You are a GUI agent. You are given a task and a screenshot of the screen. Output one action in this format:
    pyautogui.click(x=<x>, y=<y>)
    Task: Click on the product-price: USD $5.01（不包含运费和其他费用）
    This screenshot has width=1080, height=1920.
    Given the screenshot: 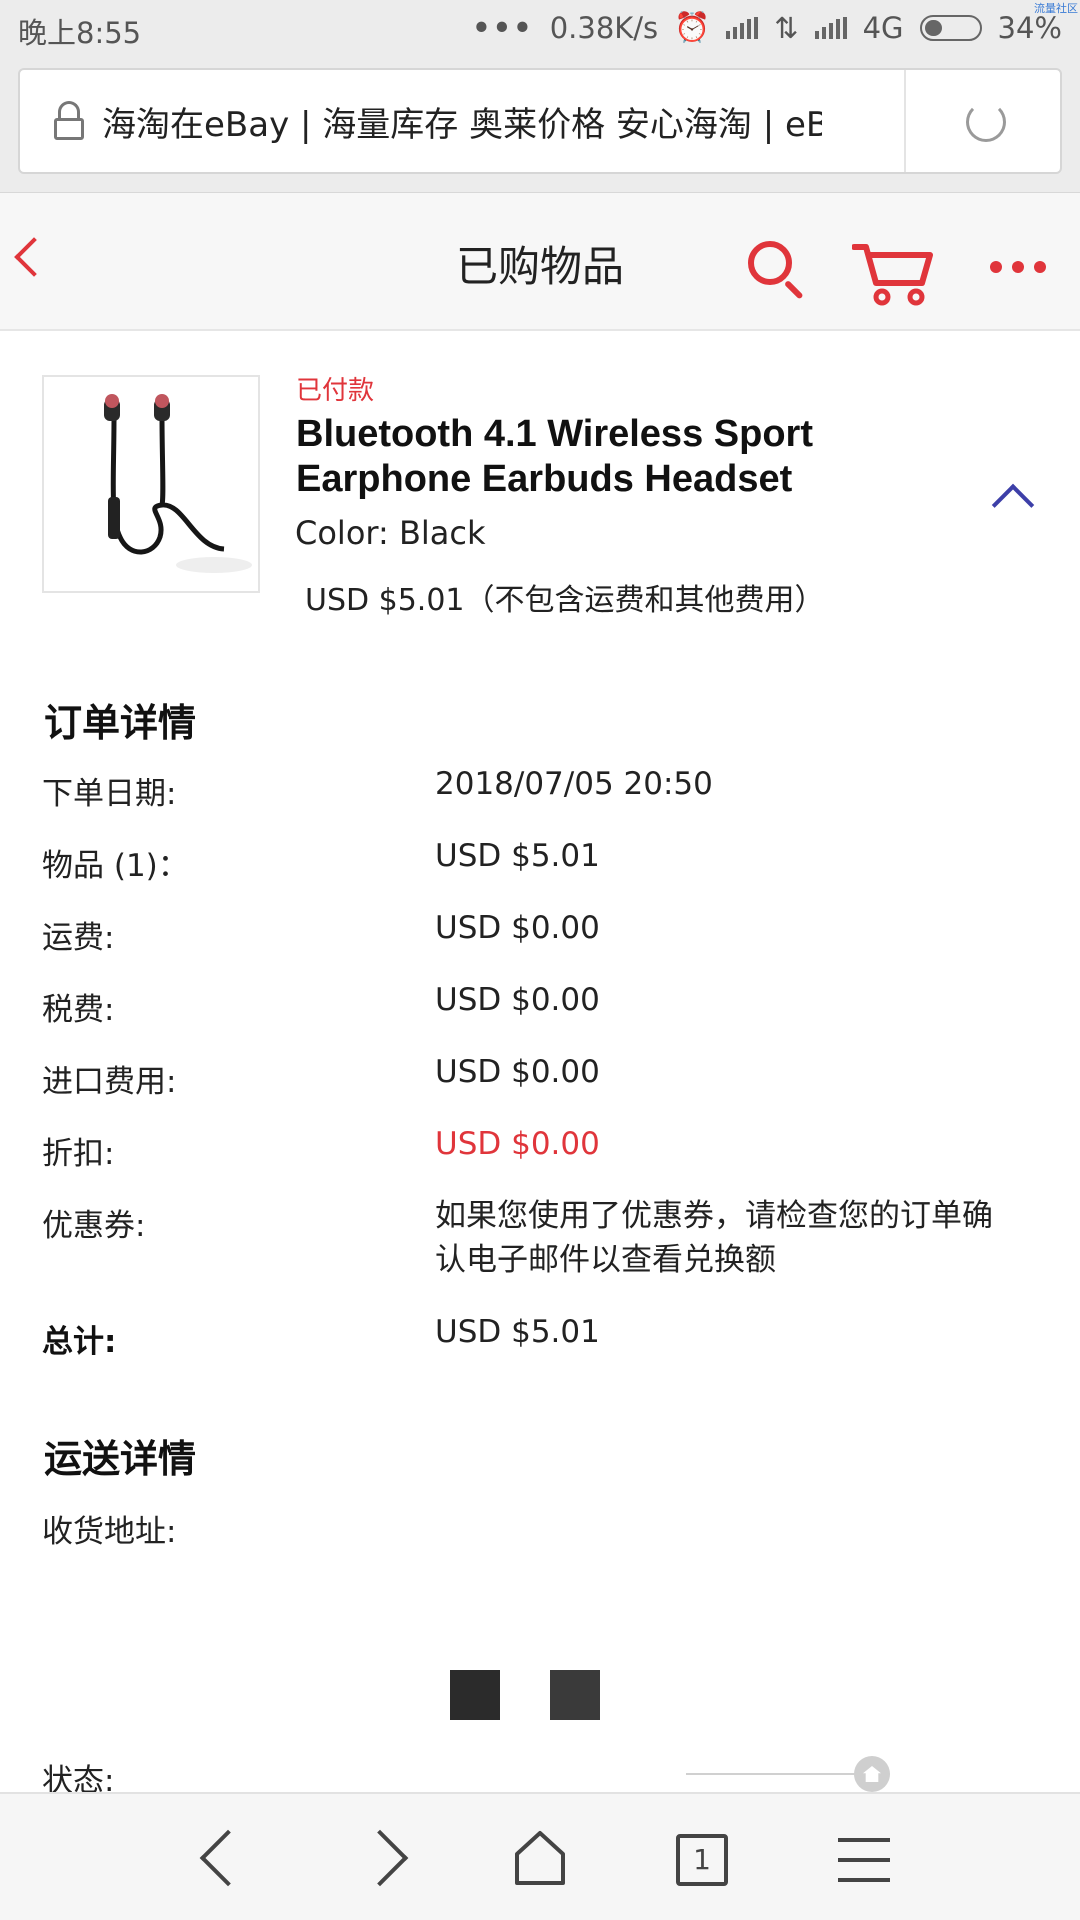 What is the action you would take?
    pyautogui.click(x=565, y=600)
    